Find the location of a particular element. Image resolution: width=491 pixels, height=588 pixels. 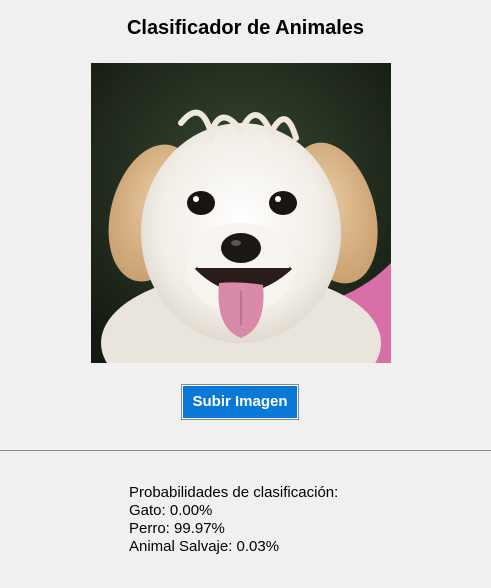

result-cat: Gato: 0.00% is located at coordinates (171, 510).